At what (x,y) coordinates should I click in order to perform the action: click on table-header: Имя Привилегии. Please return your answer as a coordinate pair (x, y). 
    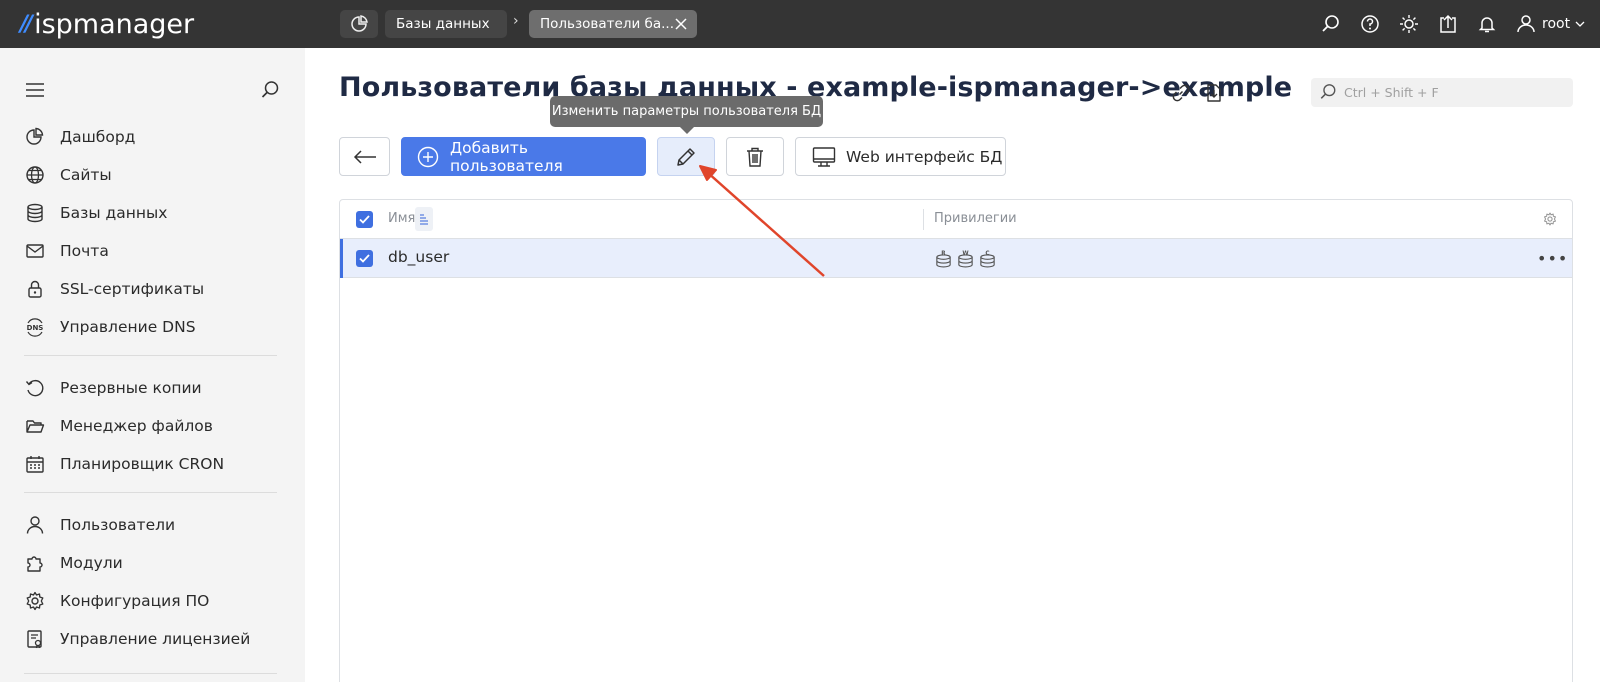
    Looking at the image, I should click on (956, 219).